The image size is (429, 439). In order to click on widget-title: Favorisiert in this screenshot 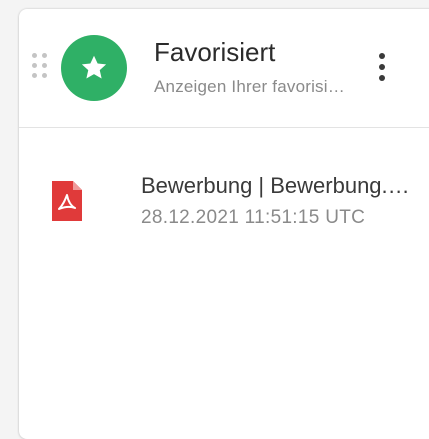, I will do `click(215, 52)`.